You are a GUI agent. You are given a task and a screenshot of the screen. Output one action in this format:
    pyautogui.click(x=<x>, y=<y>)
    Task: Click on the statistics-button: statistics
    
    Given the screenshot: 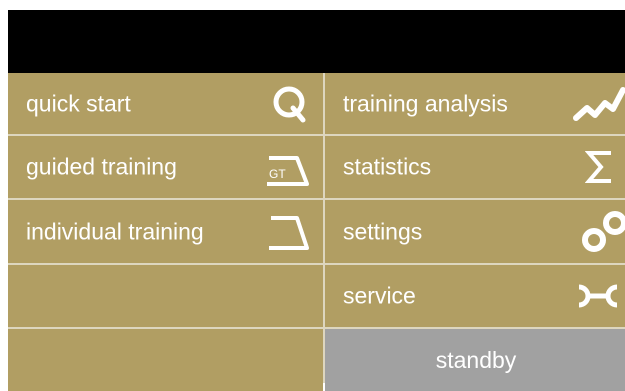 What is the action you would take?
    pyautogui.click(x=475, y=167)
    